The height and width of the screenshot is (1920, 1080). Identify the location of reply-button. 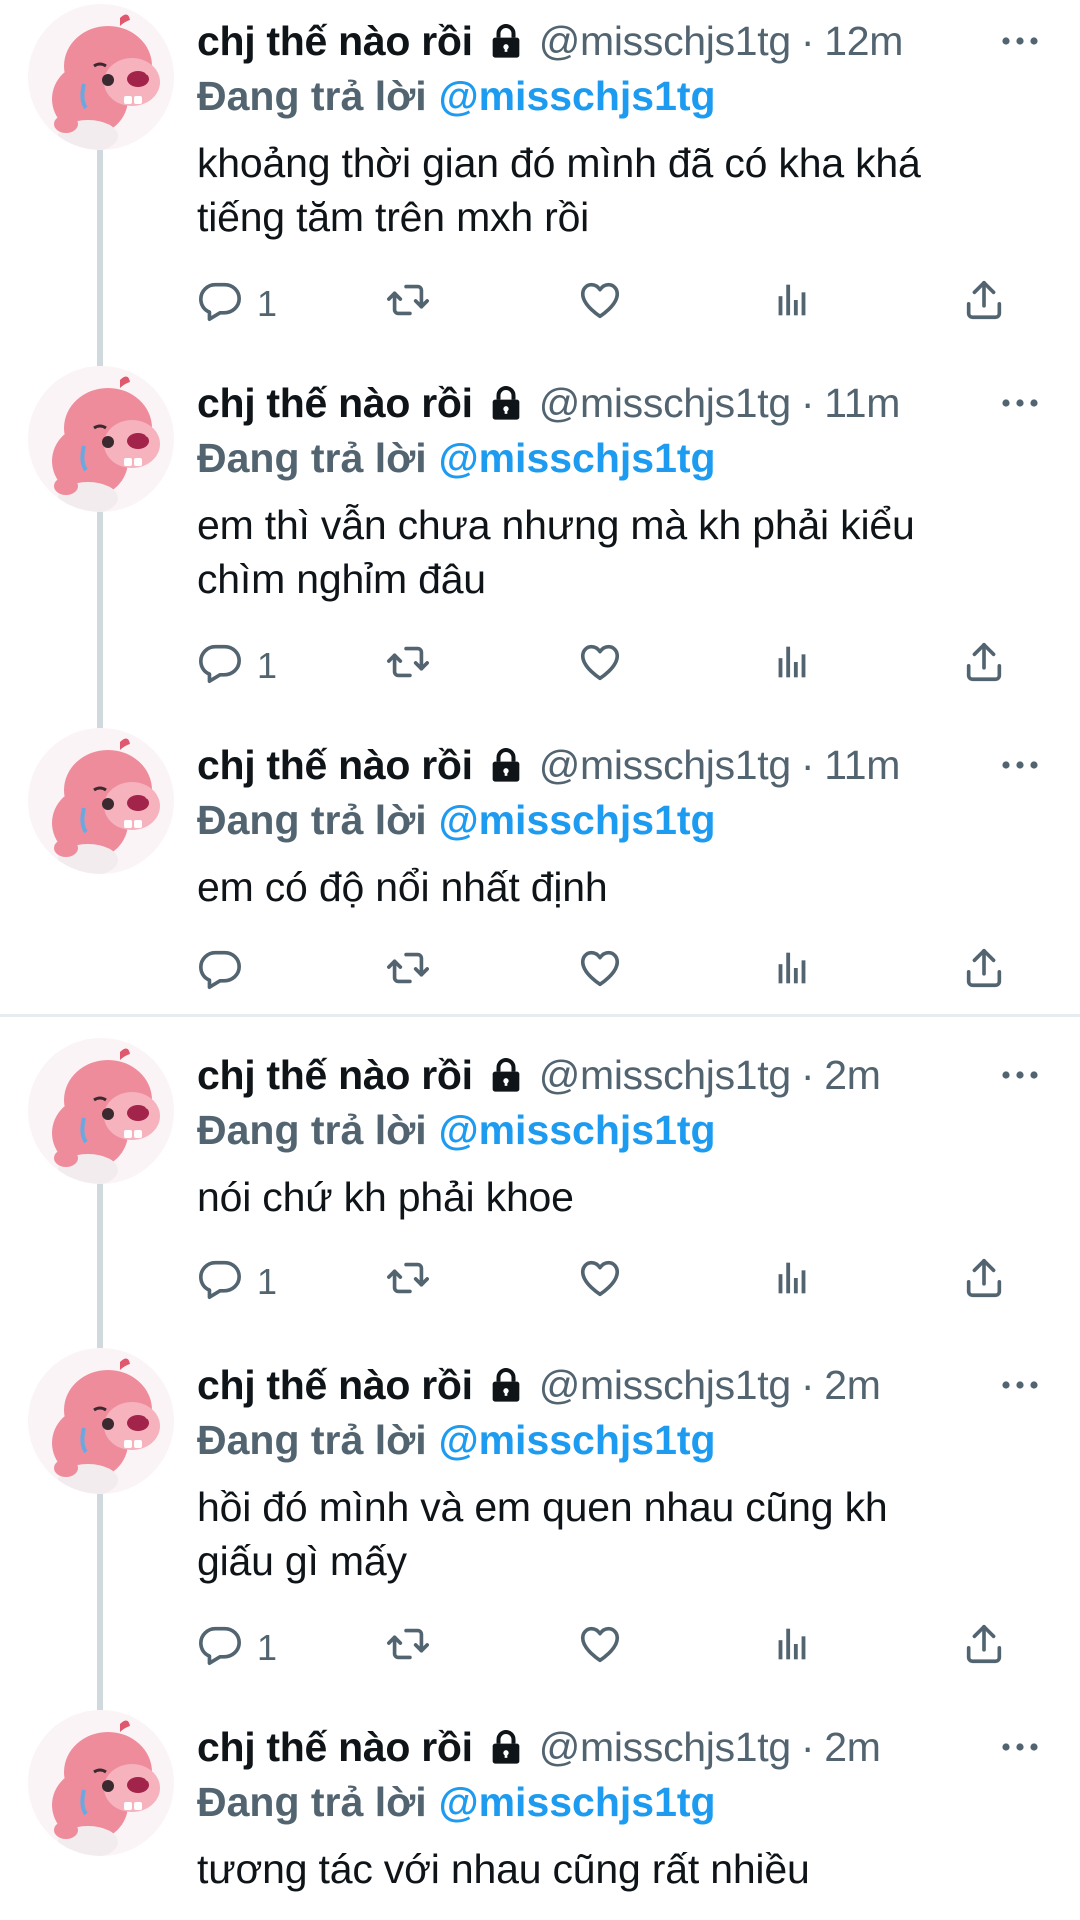
(227, 972).